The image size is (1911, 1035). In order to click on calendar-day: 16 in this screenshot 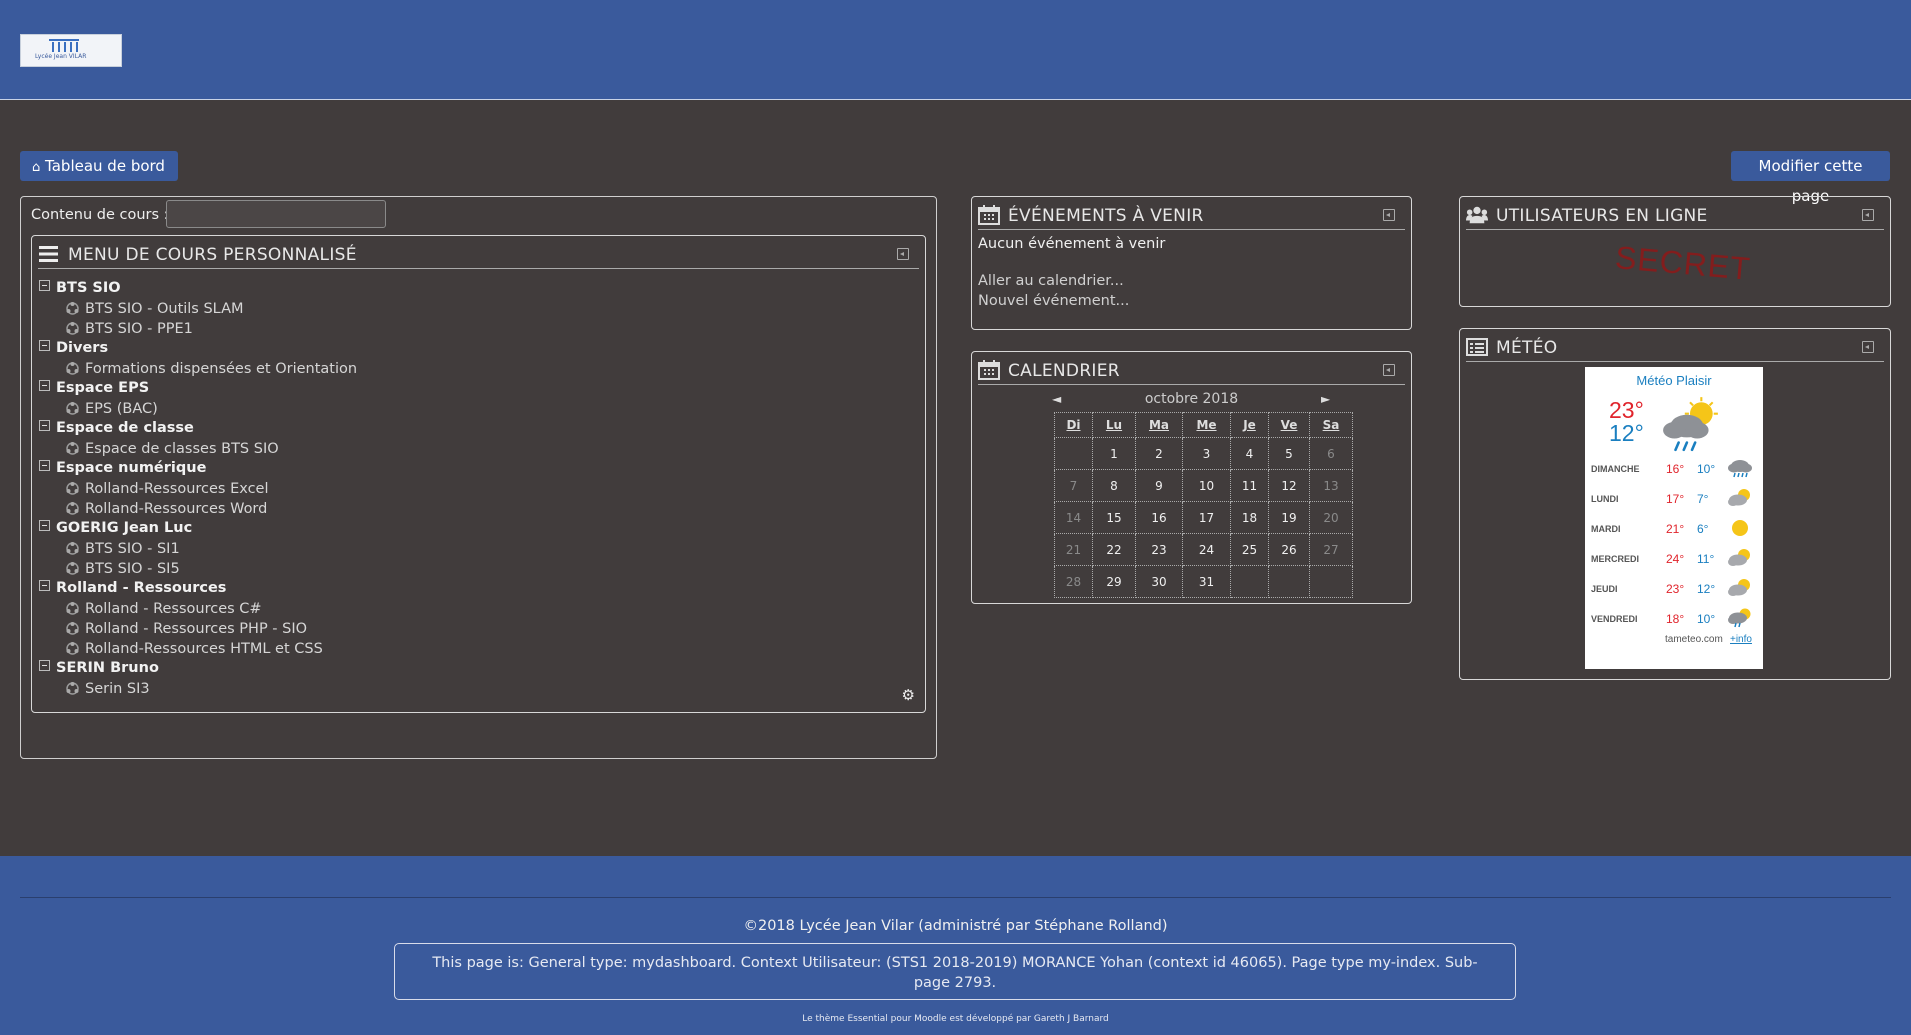, I will do `click(1159, 517)`.